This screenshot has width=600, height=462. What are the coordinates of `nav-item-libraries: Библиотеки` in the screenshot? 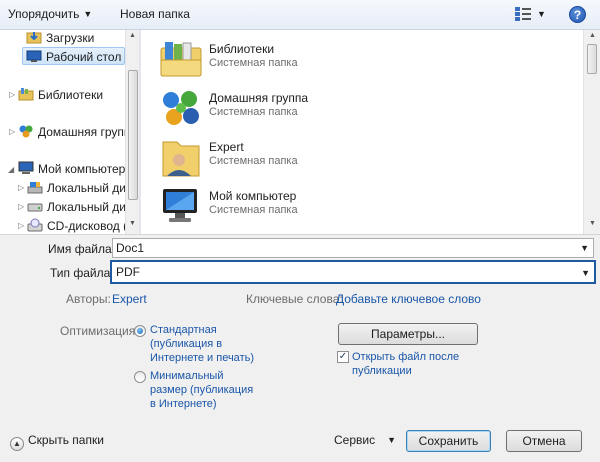 It's located at (60, 95).